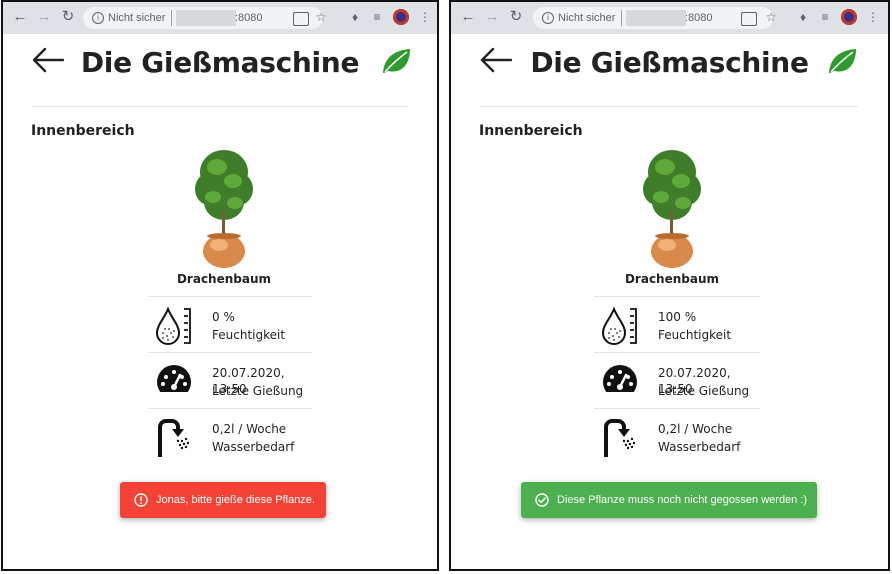 Image resolution: width=892 pixels, height=574 pixels. I want to click on humidity-row: 100 % Feuchtigkeit, so click(677, 324).